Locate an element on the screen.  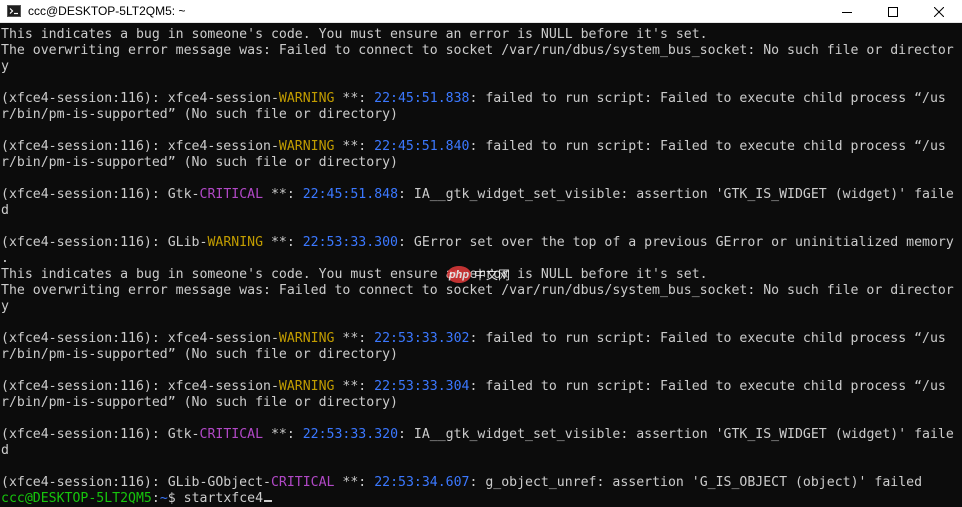
timestamp: 22:53:33.304 is located at coordinates (422, 386).